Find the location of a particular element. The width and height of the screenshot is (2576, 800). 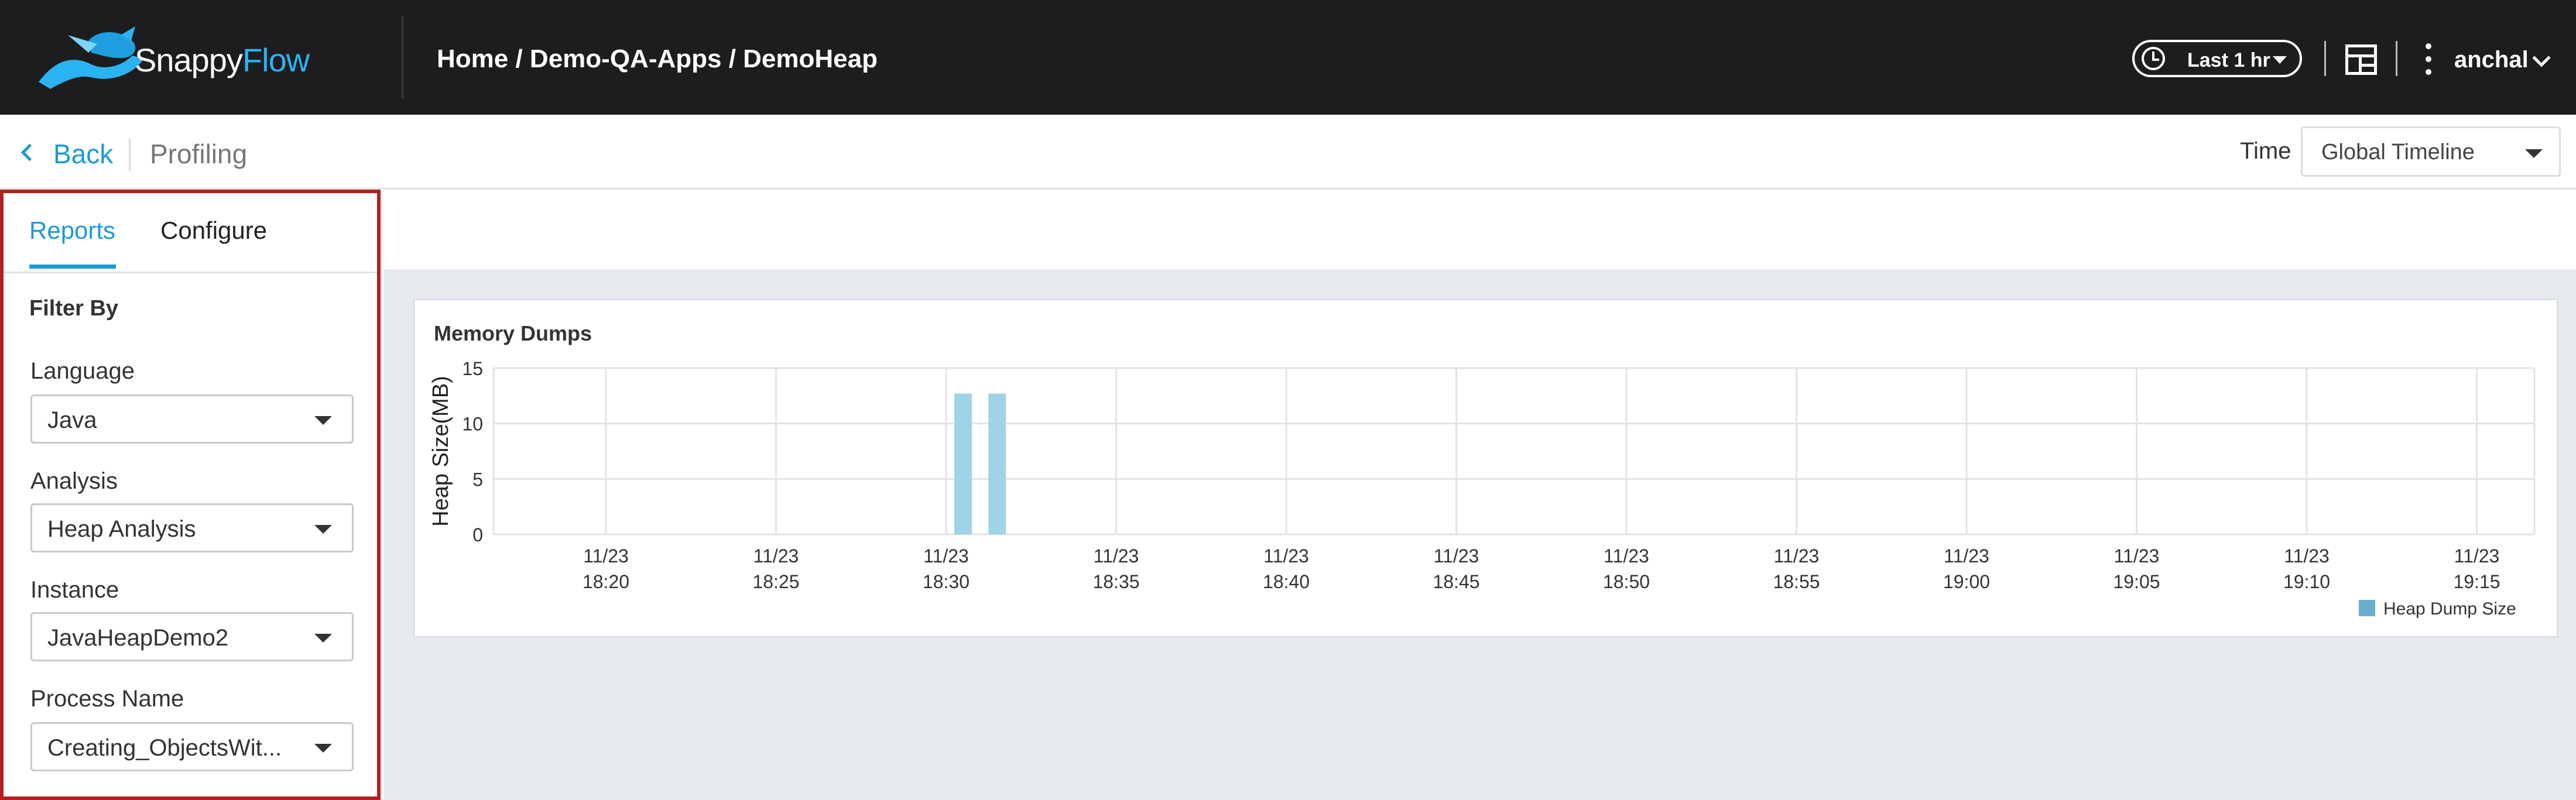

x-tick-label: 18:55 is located at coordinates (1796, 581).